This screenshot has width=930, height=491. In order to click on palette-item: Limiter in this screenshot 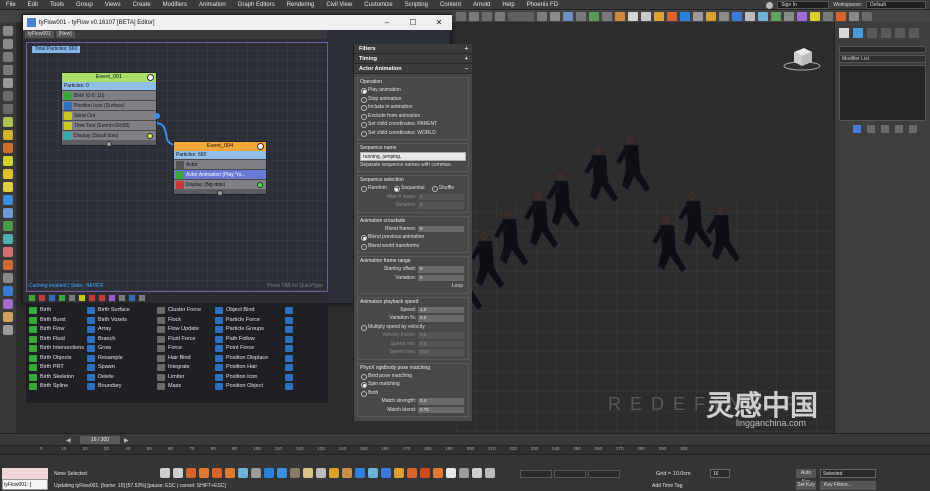, I will do `click(183, 378)`.